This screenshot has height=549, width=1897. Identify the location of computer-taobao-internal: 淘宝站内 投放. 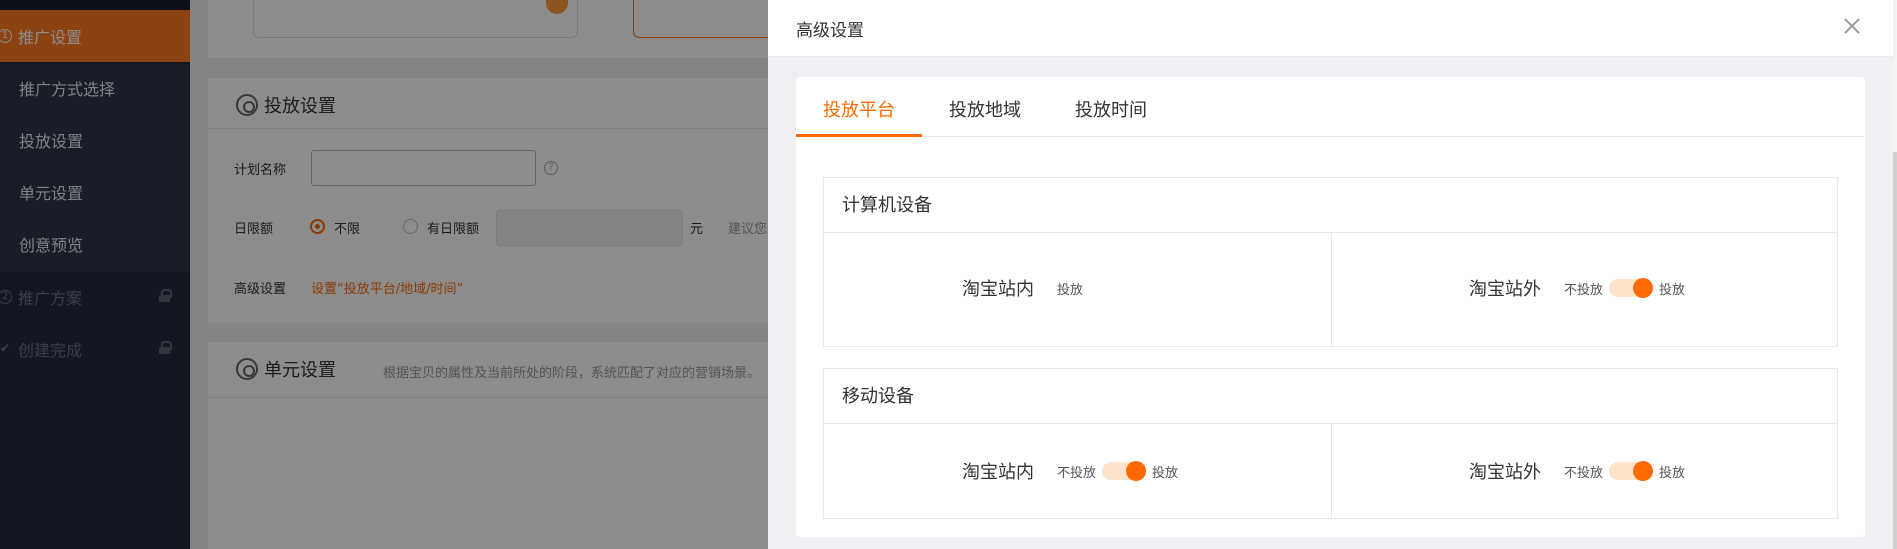
(1023, 289).